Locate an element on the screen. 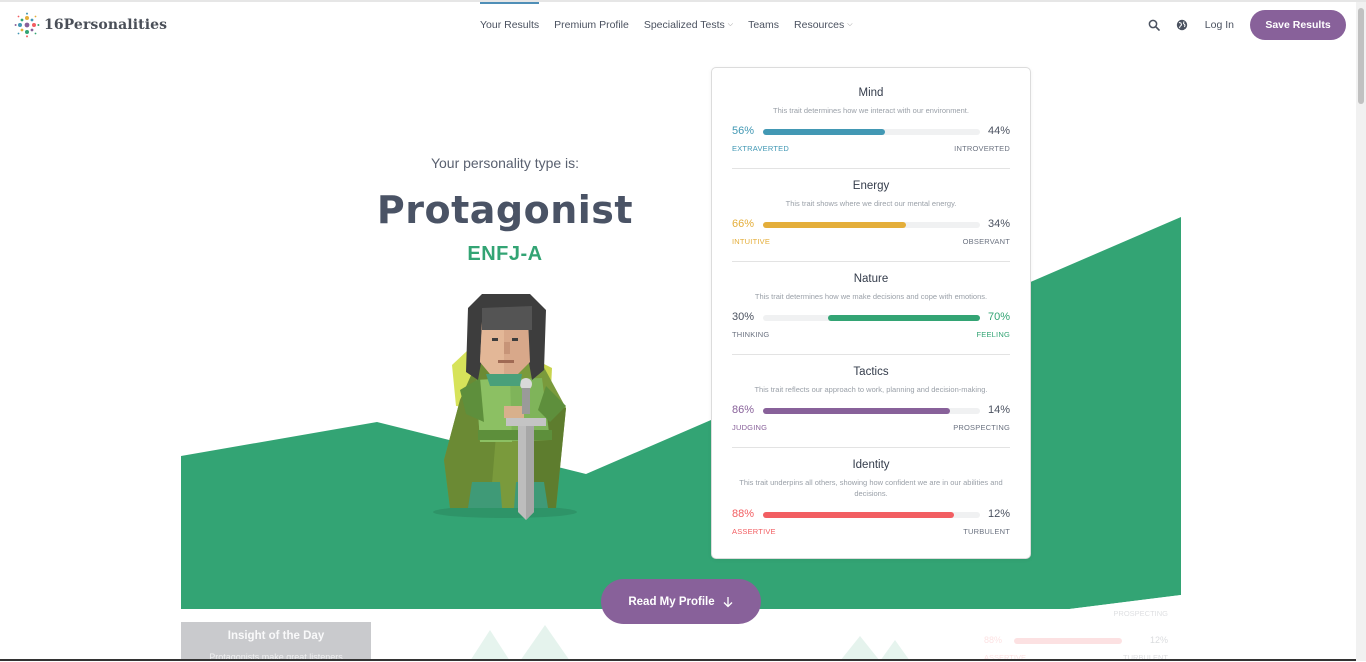 The width and height of the screenshot is (1366, 662). arrow-down-icon is located at coordinates (728, 601).